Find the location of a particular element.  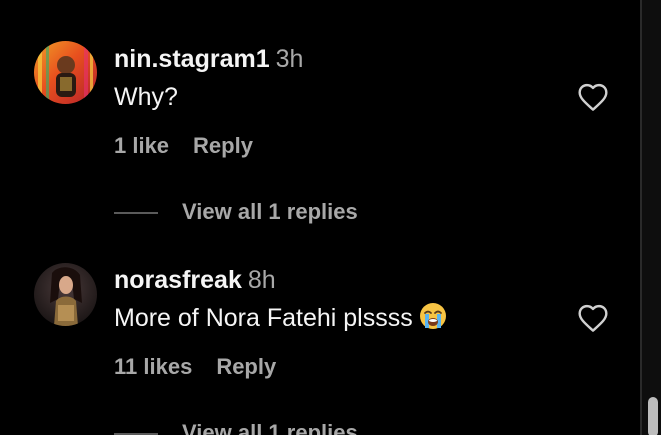

likes-count: 11 likes is located at coordinates (153, 366).